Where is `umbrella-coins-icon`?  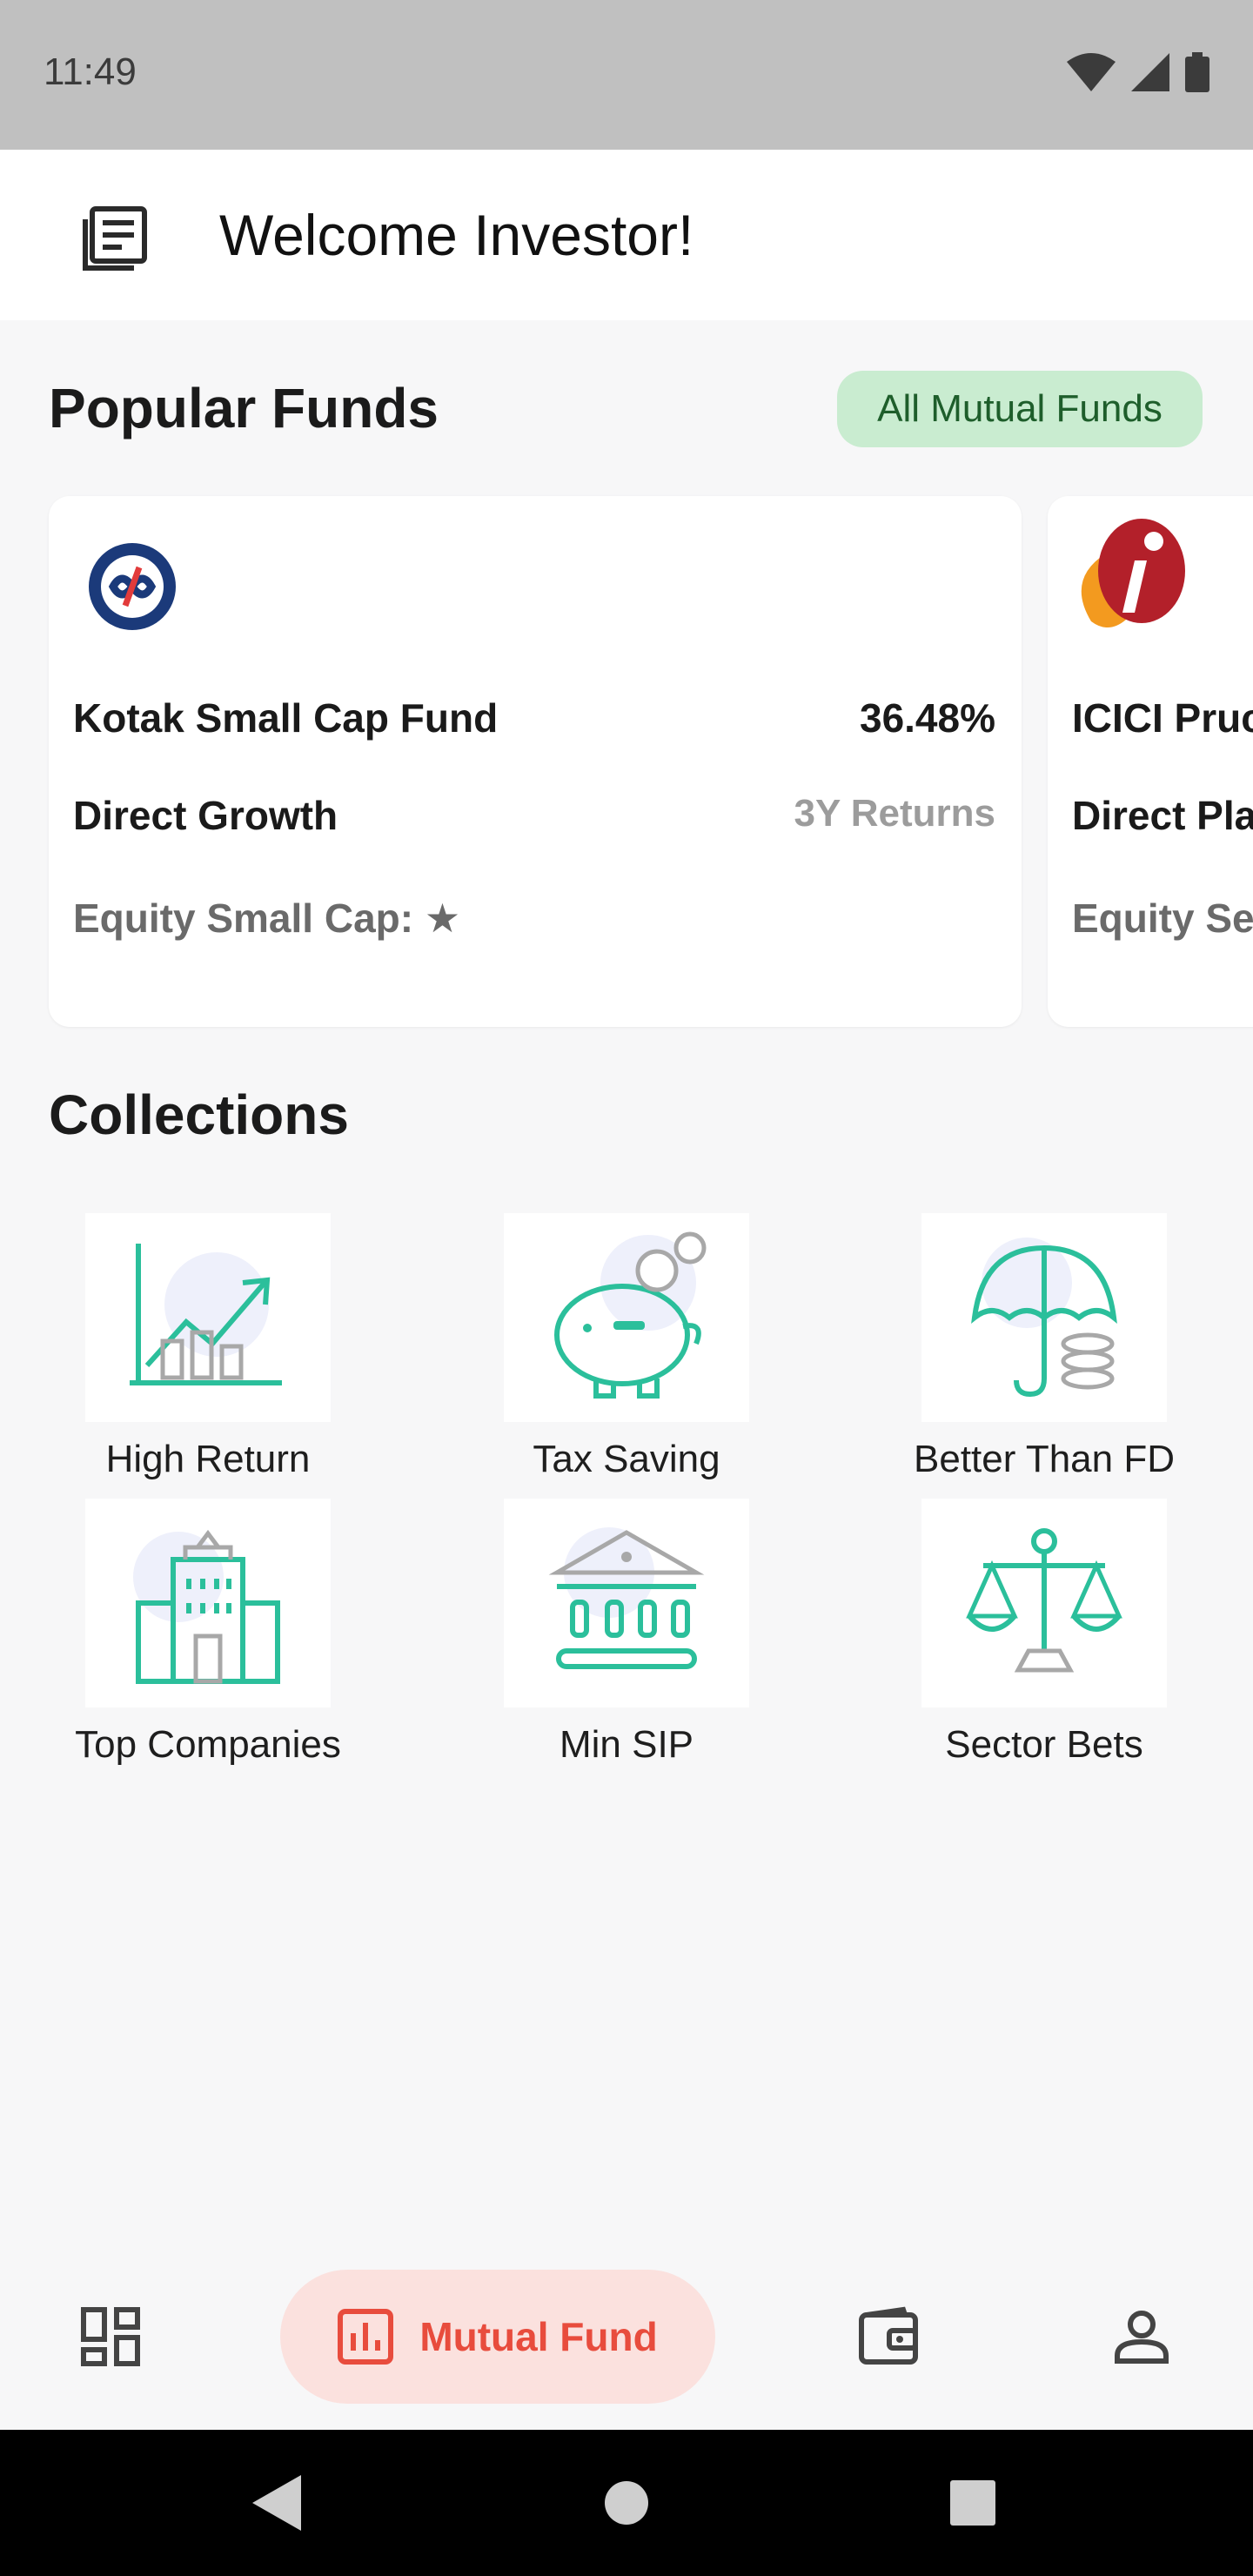
umbrella-coins-icon is located at coordinates (1044, 1318).